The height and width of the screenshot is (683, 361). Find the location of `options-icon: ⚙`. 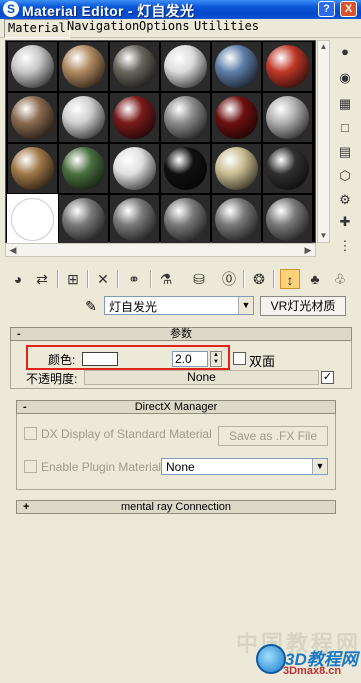

options-icon: ⚙ is located at coordinates (345, 200).